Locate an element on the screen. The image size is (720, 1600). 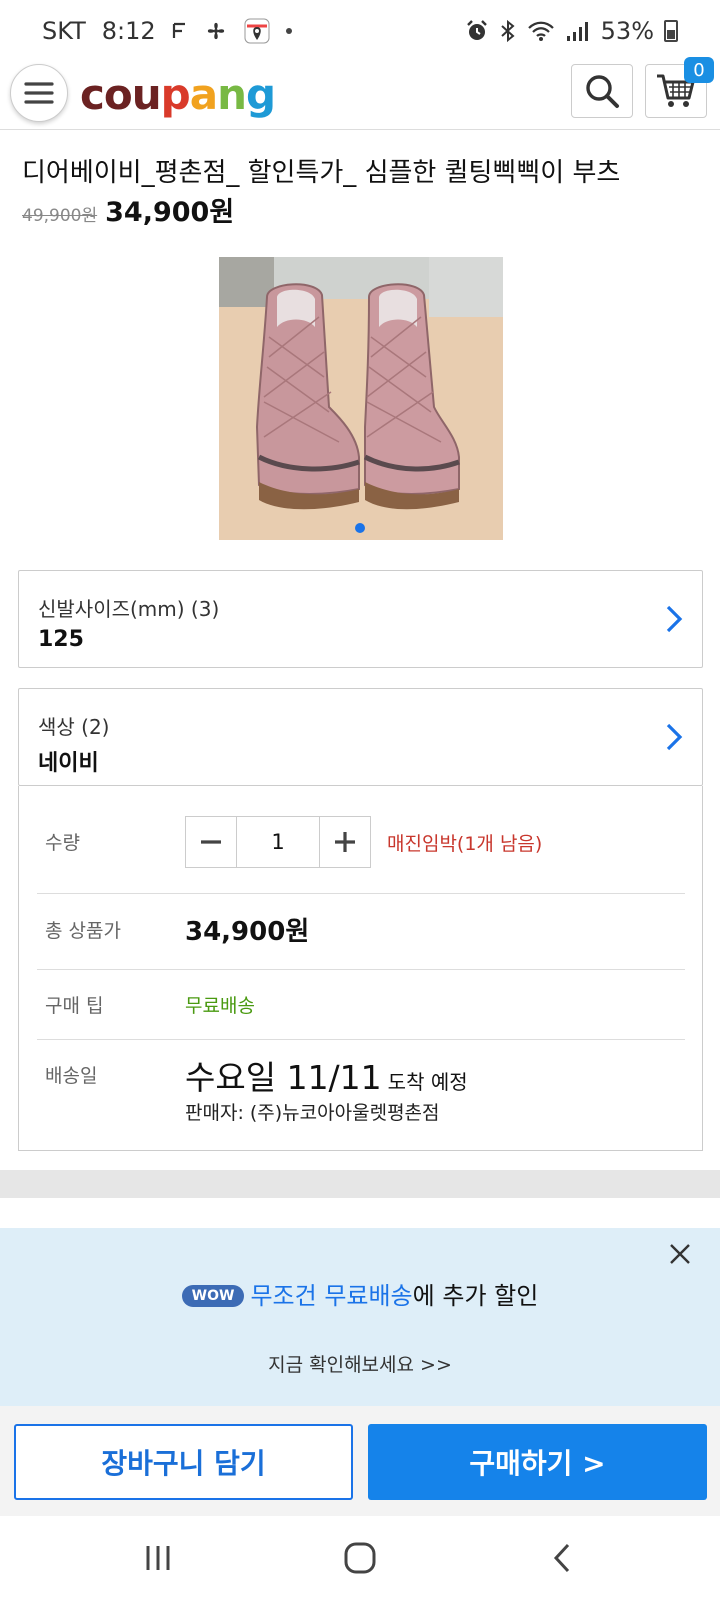
recent-apps-button is located at coordinates (158, 1558).